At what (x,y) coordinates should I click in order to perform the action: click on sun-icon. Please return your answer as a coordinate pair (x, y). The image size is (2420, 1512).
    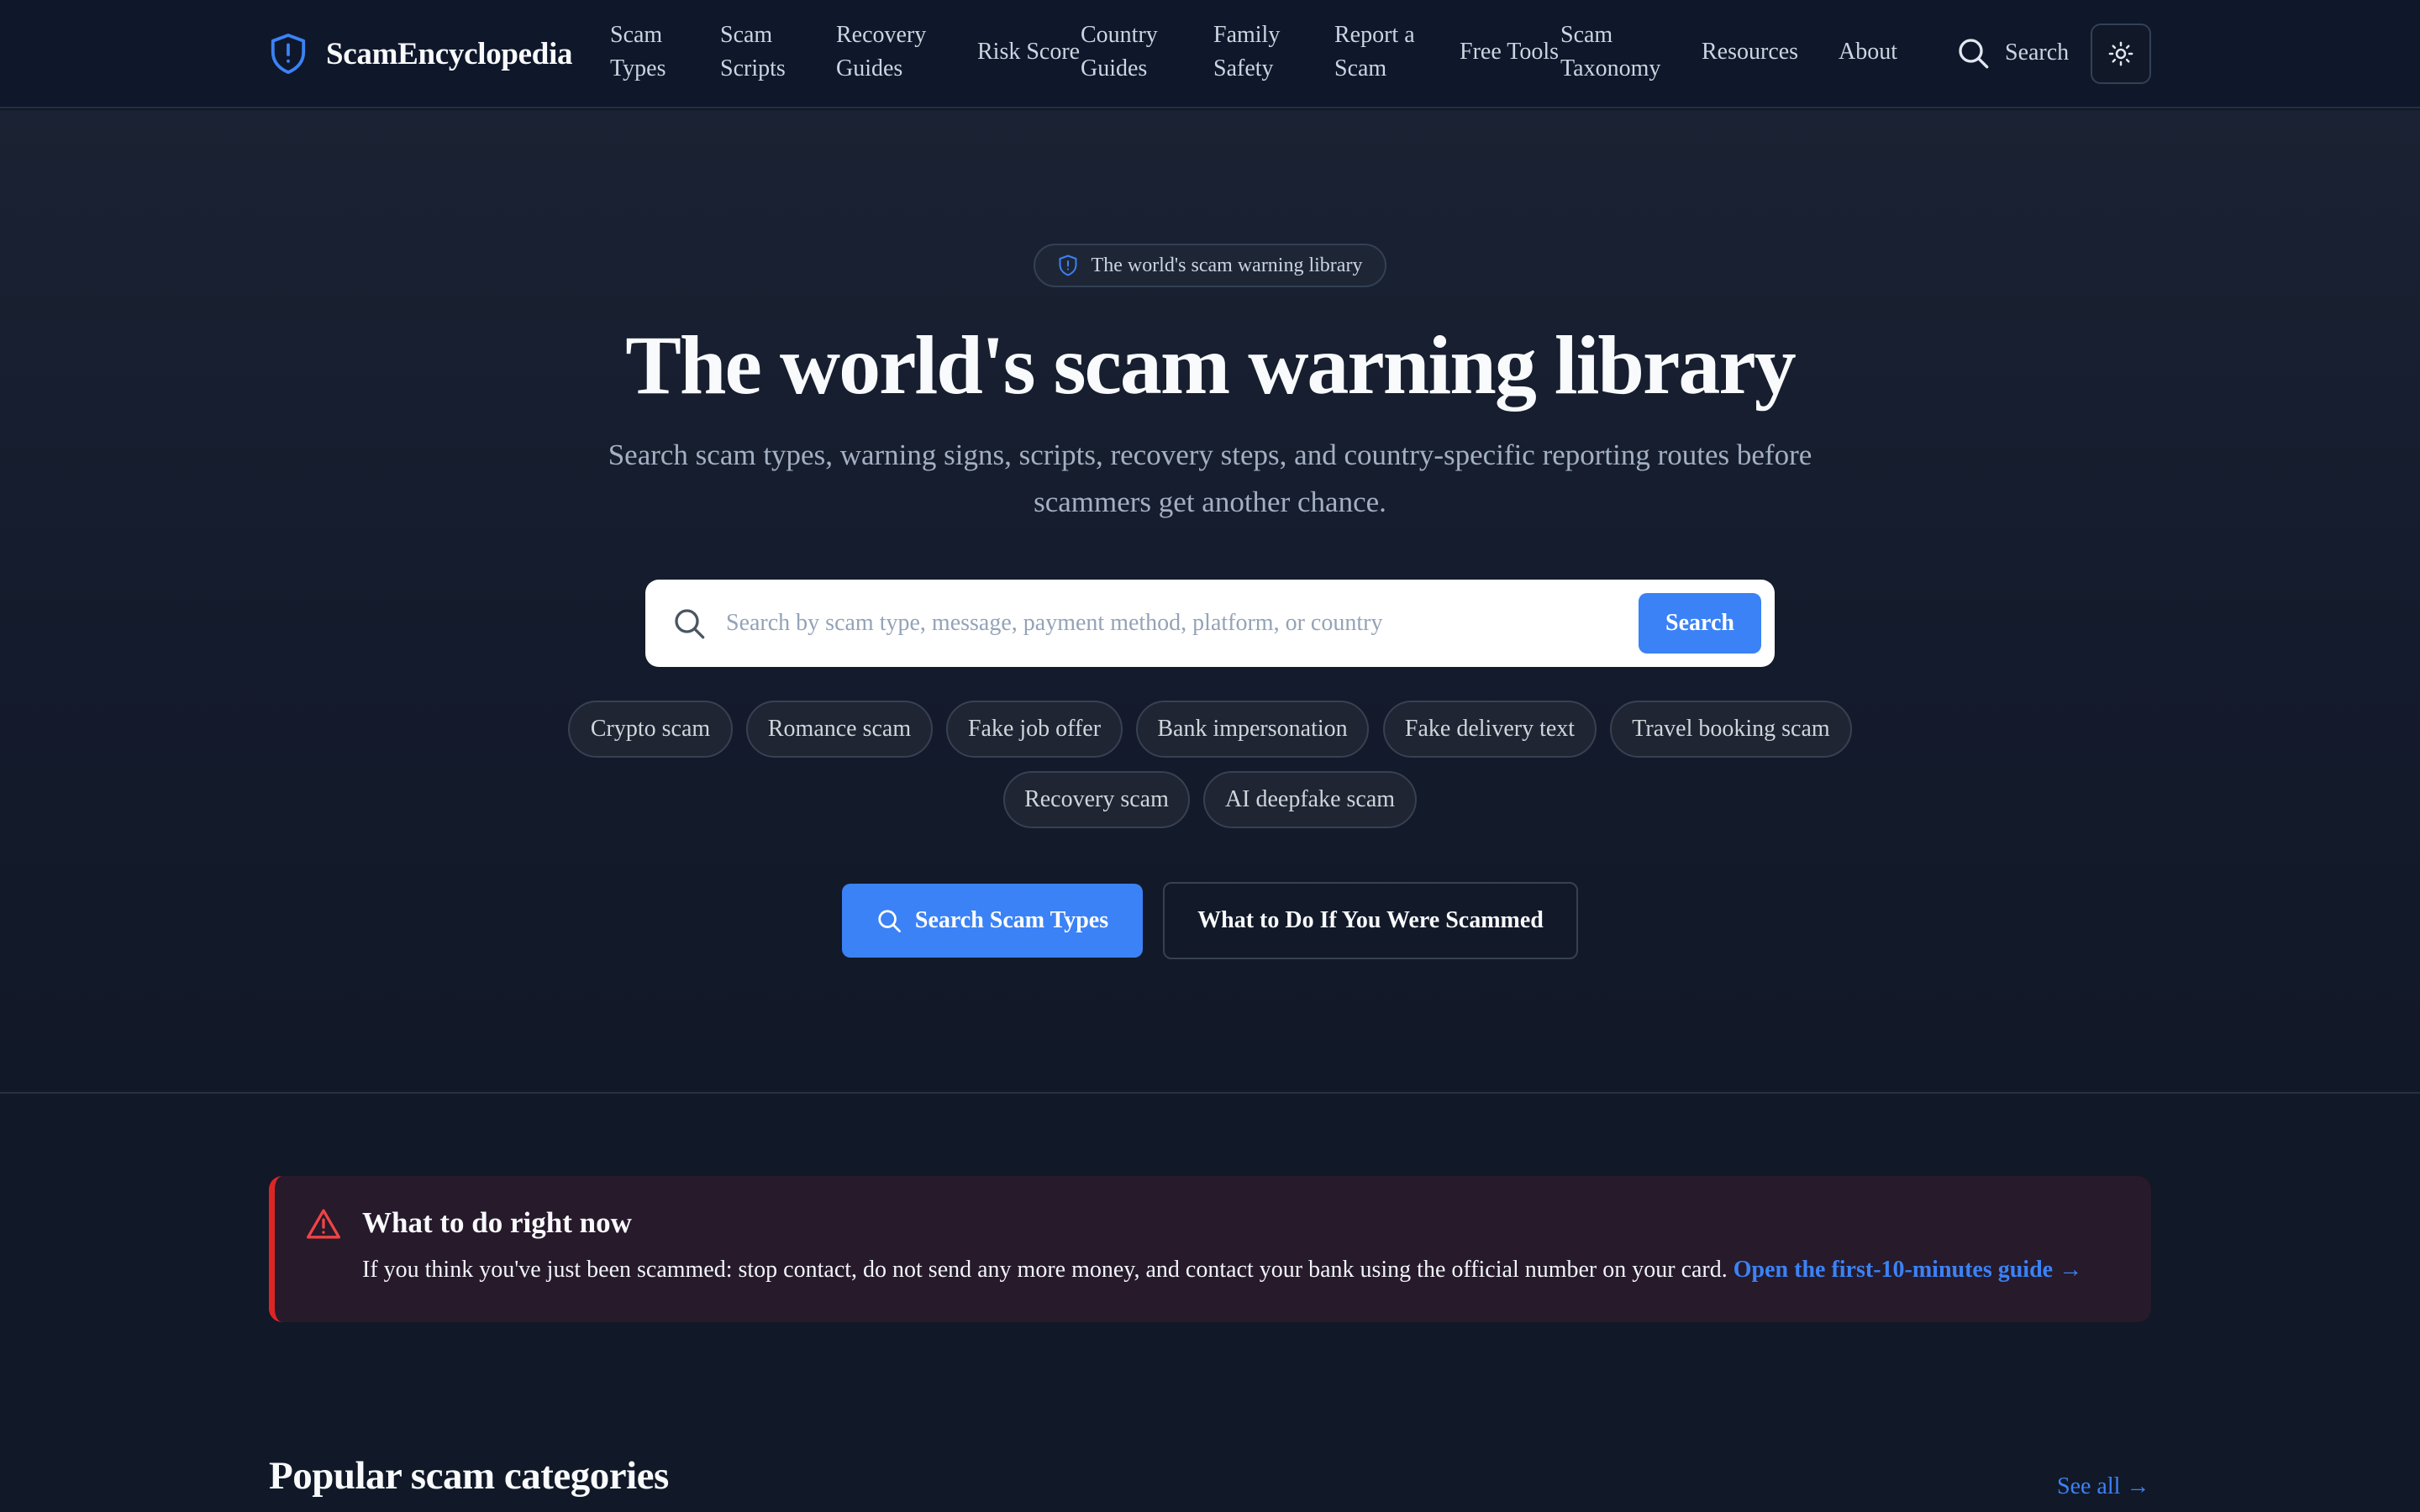
    Looking at the image, I should click on (2120, 53).